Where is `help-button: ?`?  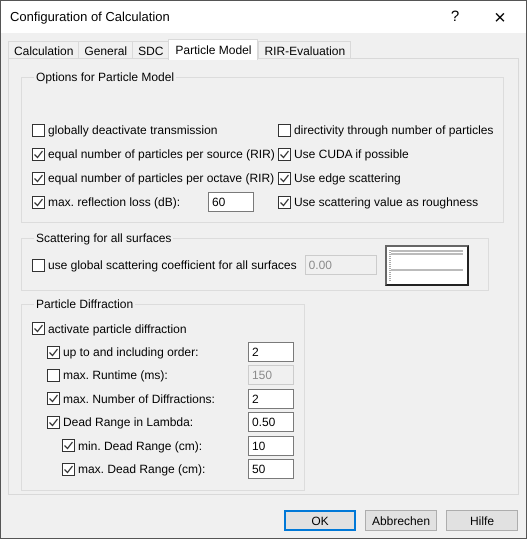 help-button: ? is located at coordinates (455, 17).